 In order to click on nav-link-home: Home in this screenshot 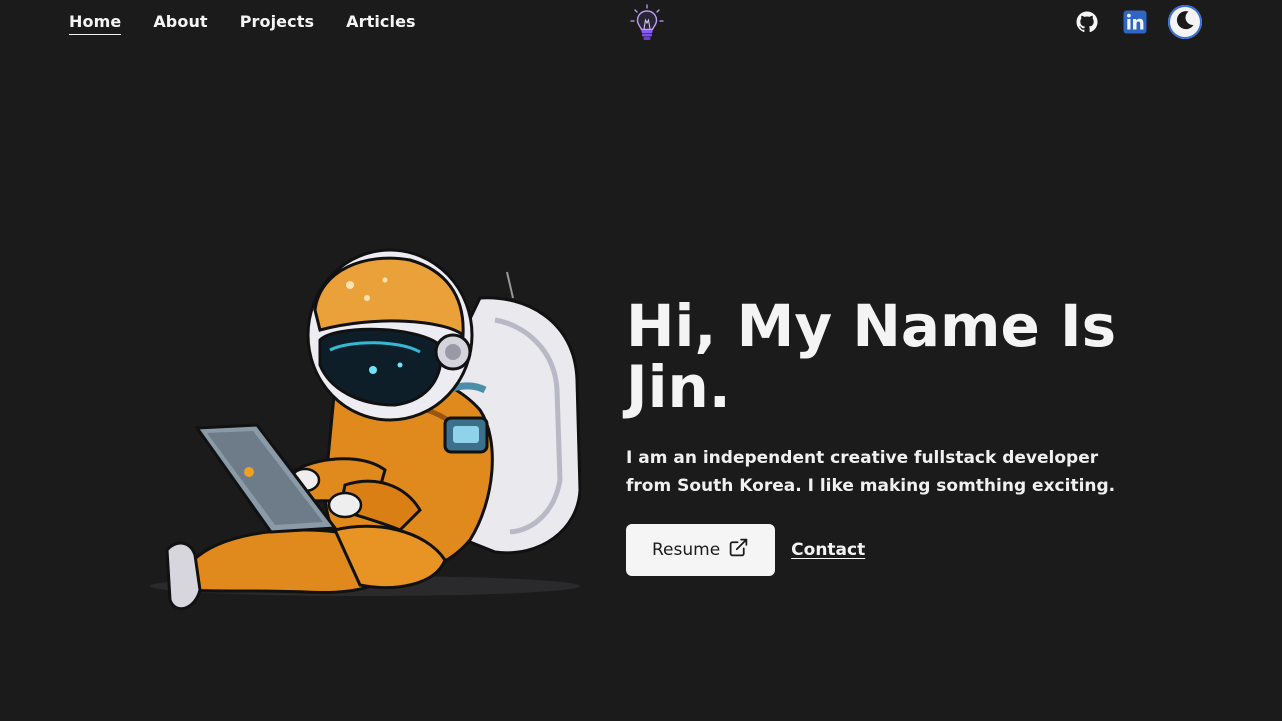, I will do `click(95, 23)`.